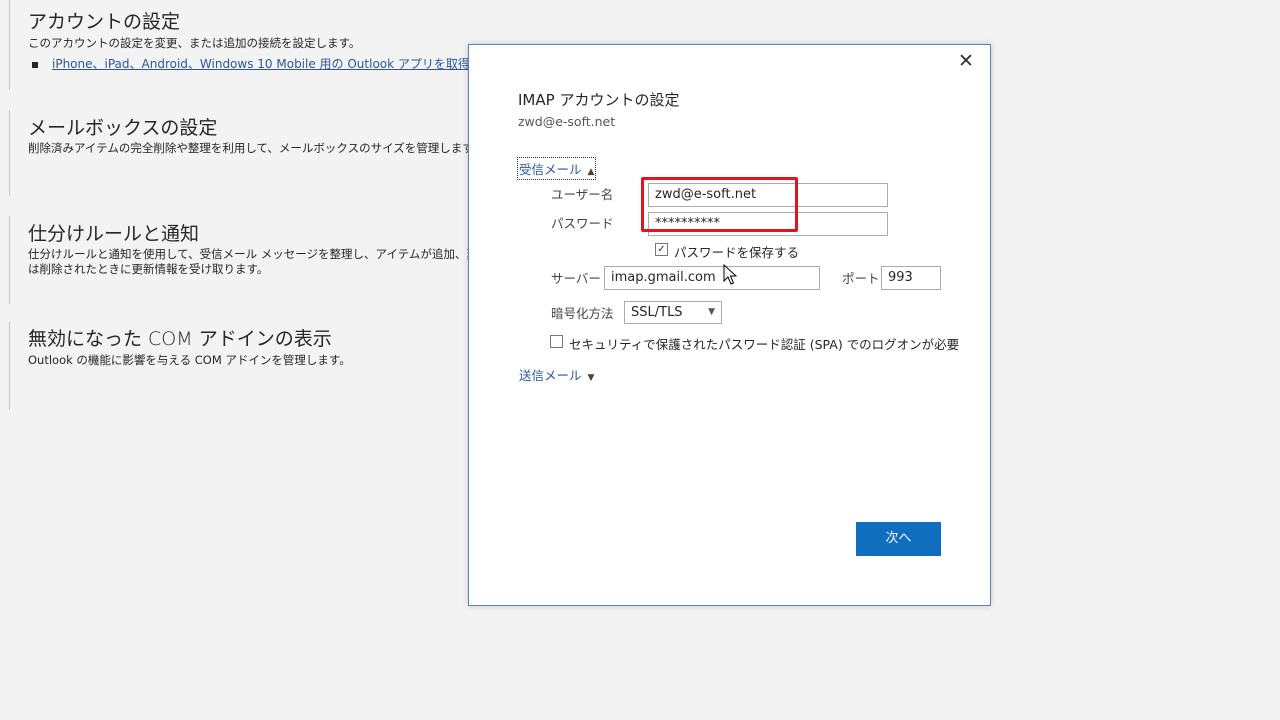 The height and width of the screenshot is (720, 1280). I want to click on highlight-annotation, so click(719, 204).